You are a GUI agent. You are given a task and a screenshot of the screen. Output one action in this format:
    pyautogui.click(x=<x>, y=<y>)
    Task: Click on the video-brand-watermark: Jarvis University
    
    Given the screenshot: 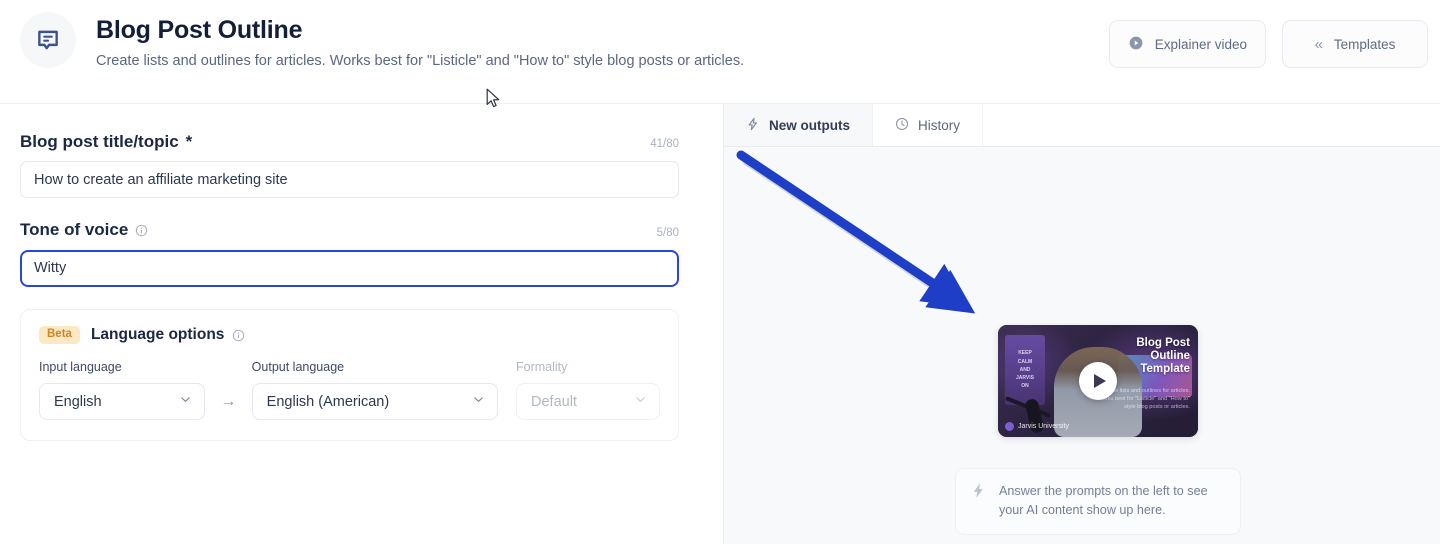 What is the action you would take?
    pyautogui.click(x=1037, y=426)
    